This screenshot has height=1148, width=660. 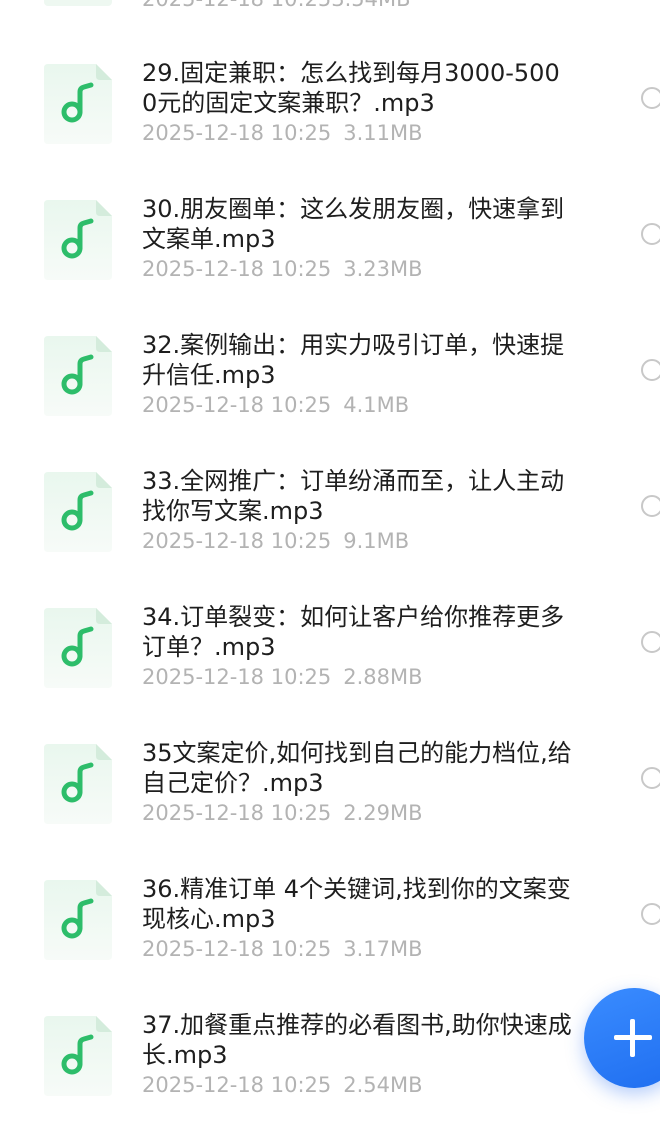 What do you see at coordinates (376, 405) in the screenshot?
I see `file-size: 4.1MB` at bounding box center [376, 405].